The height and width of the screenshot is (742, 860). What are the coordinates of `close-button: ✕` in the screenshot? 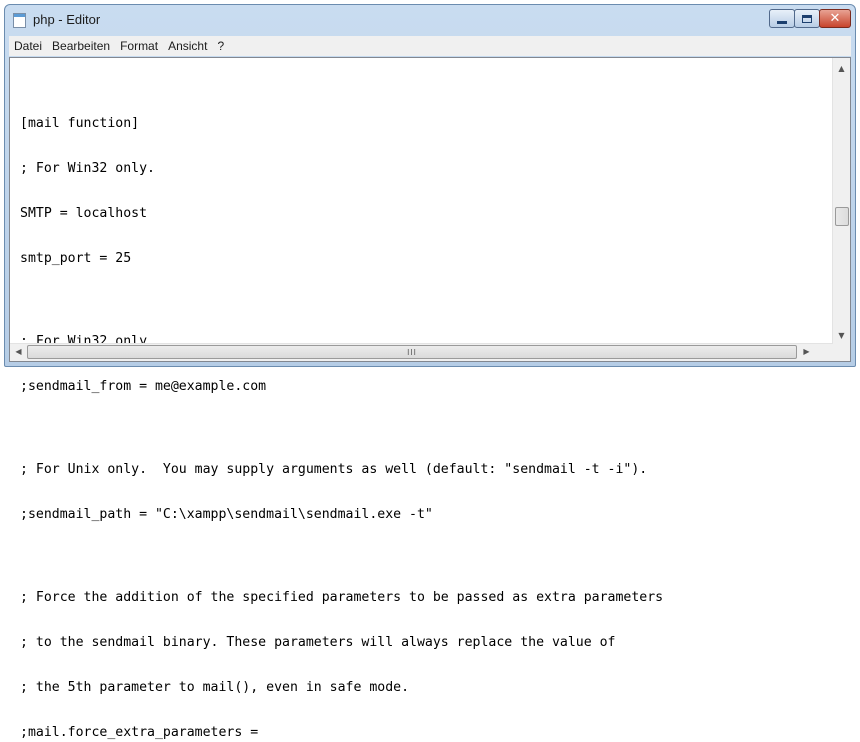 It's located at (835, 18).